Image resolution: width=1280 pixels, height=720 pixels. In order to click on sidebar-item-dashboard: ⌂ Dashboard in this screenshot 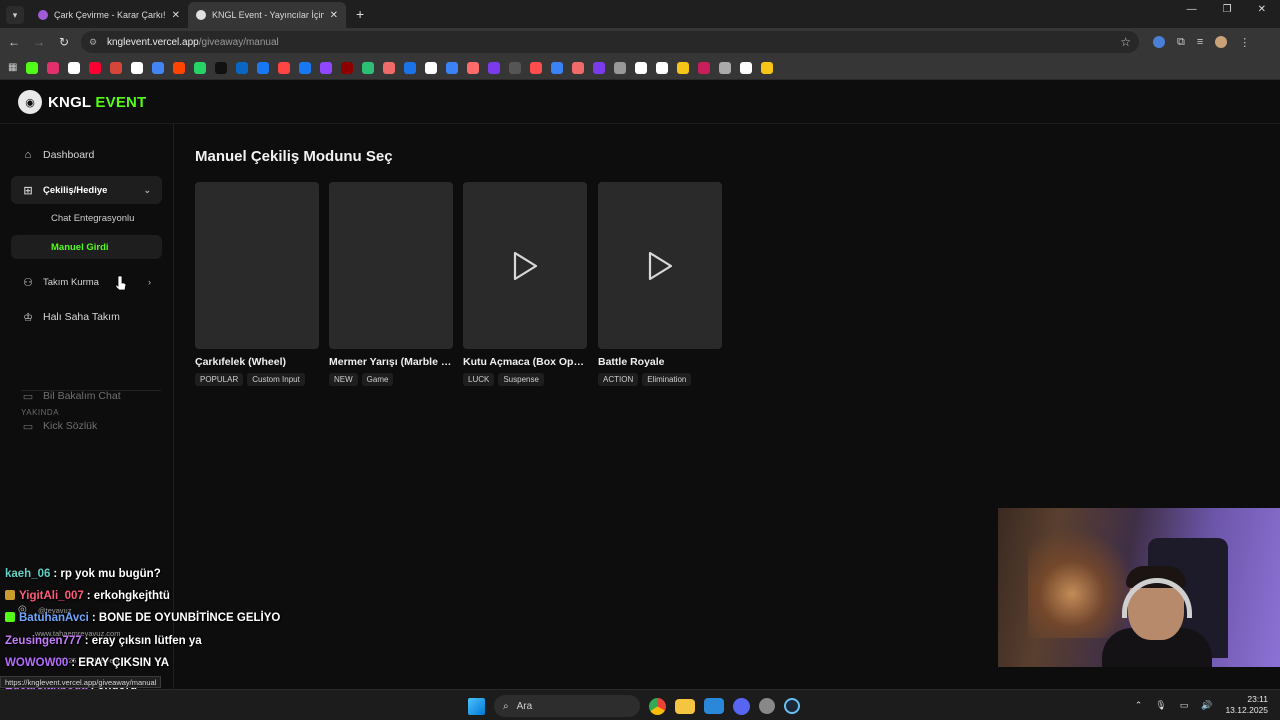, I will do `click(86, 155)`.